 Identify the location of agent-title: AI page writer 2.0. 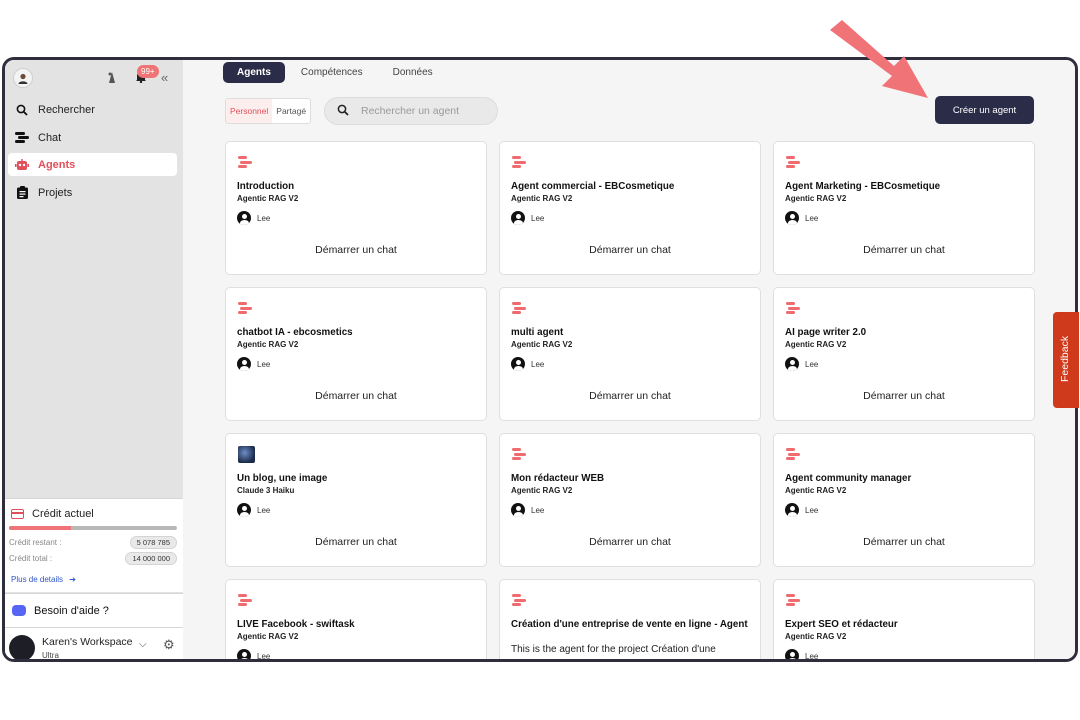
(826, 332).